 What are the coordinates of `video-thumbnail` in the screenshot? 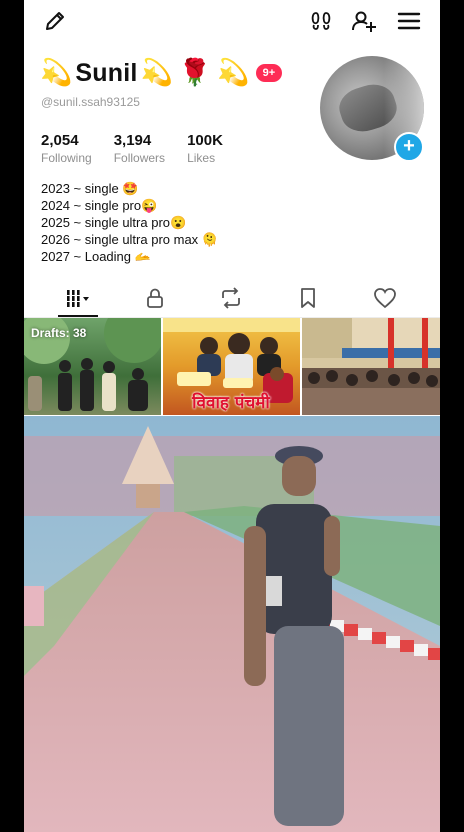 It's located at (371, 366).